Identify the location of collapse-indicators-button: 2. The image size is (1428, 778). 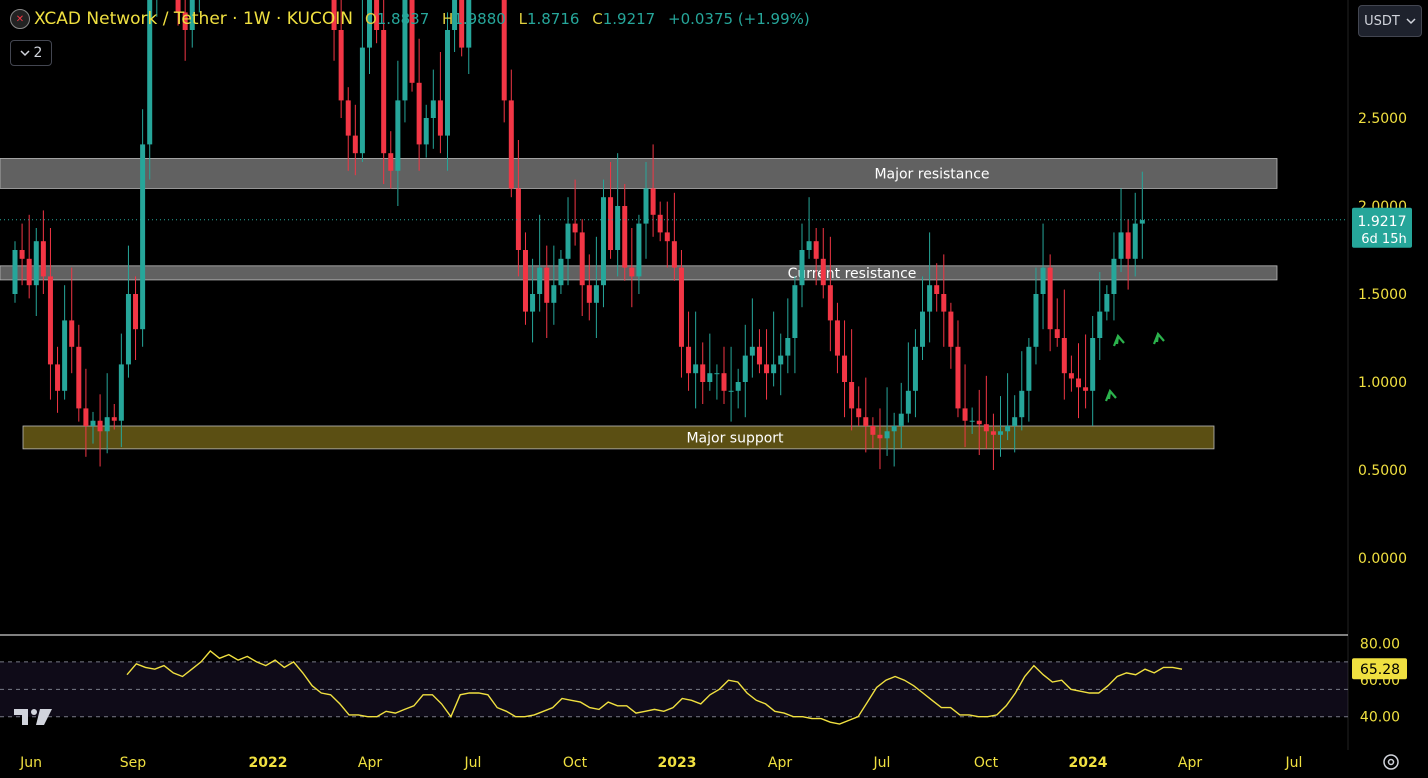
(31, 53).